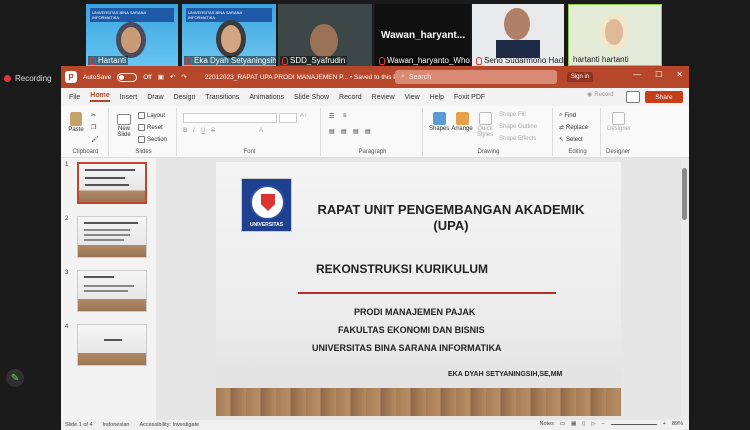 This screenshot has height=430, width=750. I want to click on justify-icon: ▤, so click(368, 131).